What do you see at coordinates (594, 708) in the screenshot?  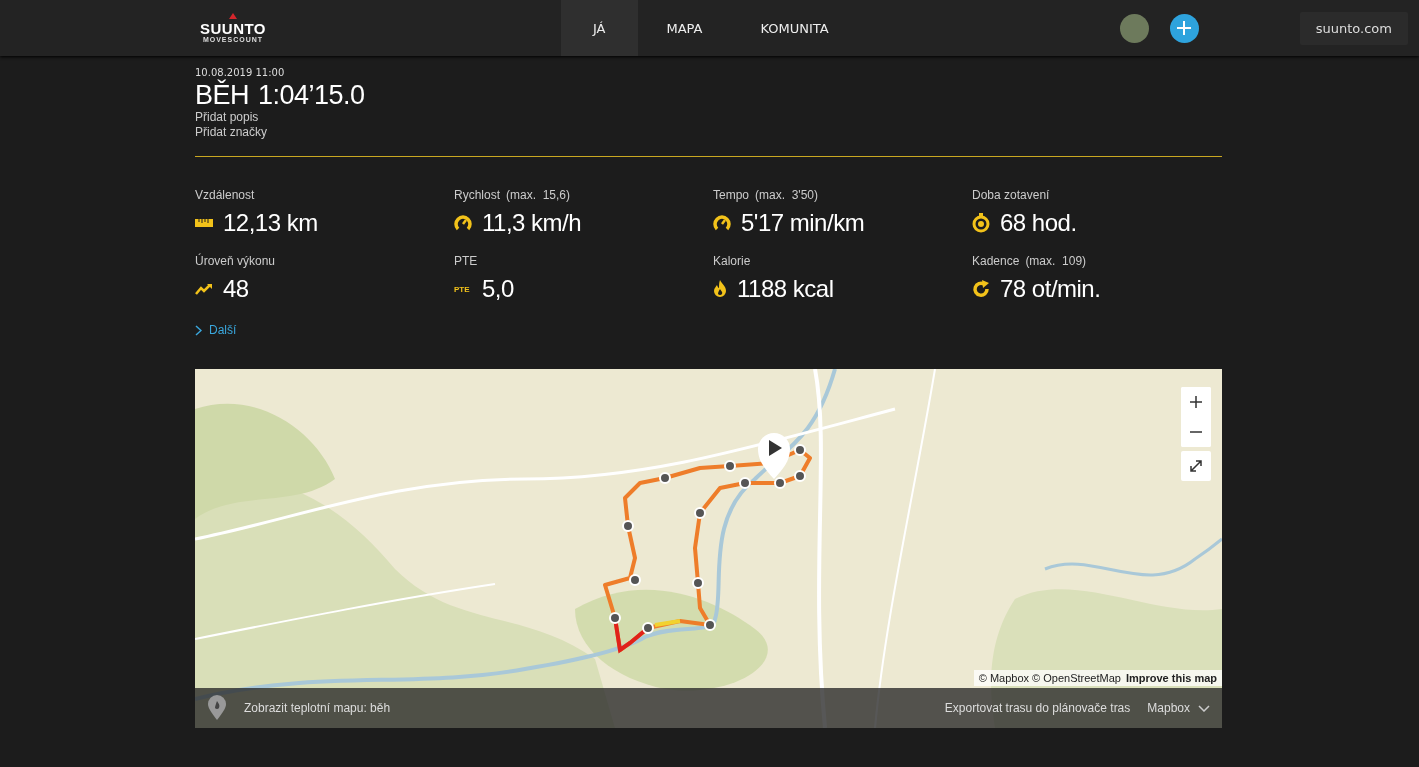 I see `heatmap-toggle: Zobrazit teplotní mapu: běh` at bounding box center [594, 708].